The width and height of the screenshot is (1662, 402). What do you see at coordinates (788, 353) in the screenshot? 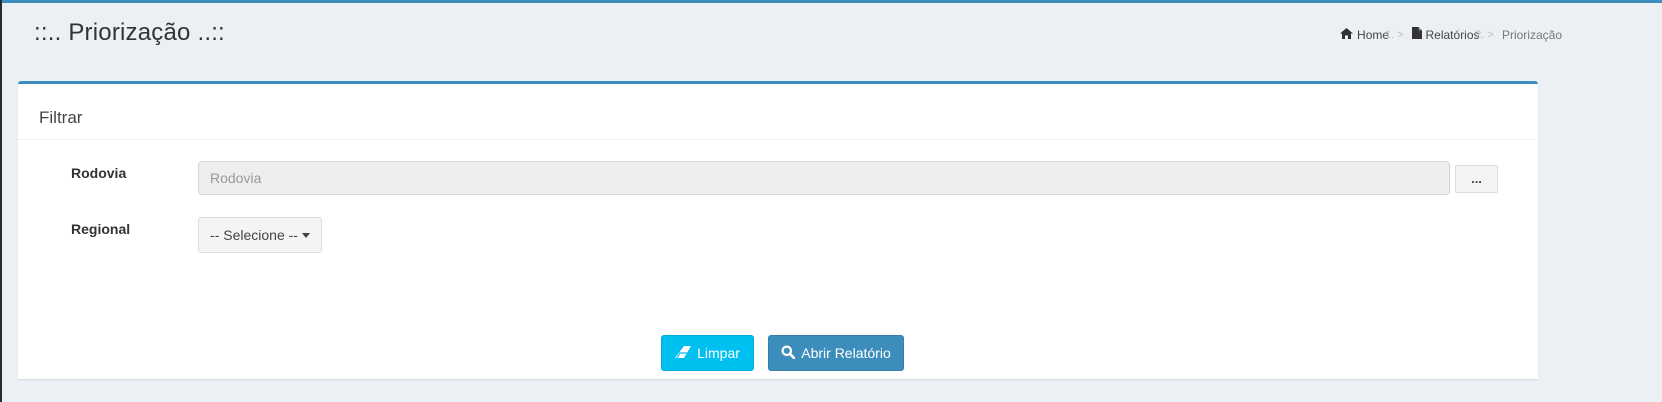
I see `search-icon` at bounding box center [788, 353].